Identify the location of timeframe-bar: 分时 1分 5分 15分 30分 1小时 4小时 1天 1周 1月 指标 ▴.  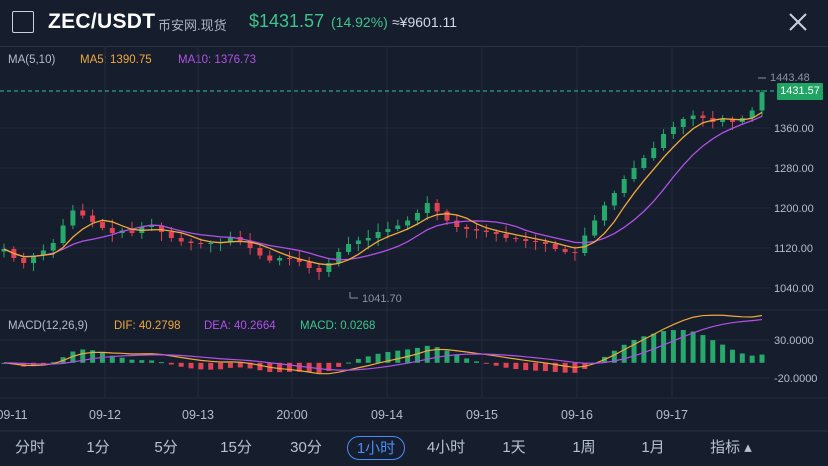
(414, 448).